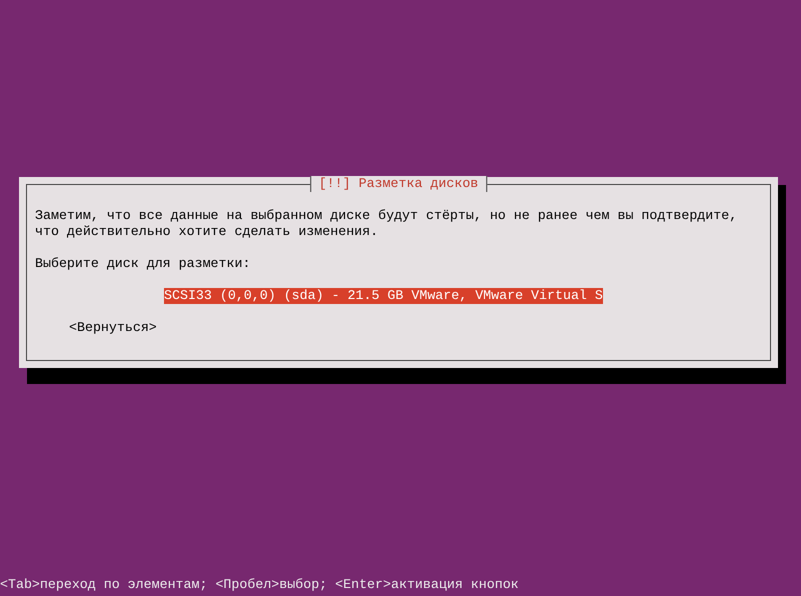 Image resolution: width=801 pixels, height=596 pixels. I want to click on disk-option: SCSI33 (0,0,0) (sda) - 21.5 GB VMware, VMware Virtual S, so click(383, 296).